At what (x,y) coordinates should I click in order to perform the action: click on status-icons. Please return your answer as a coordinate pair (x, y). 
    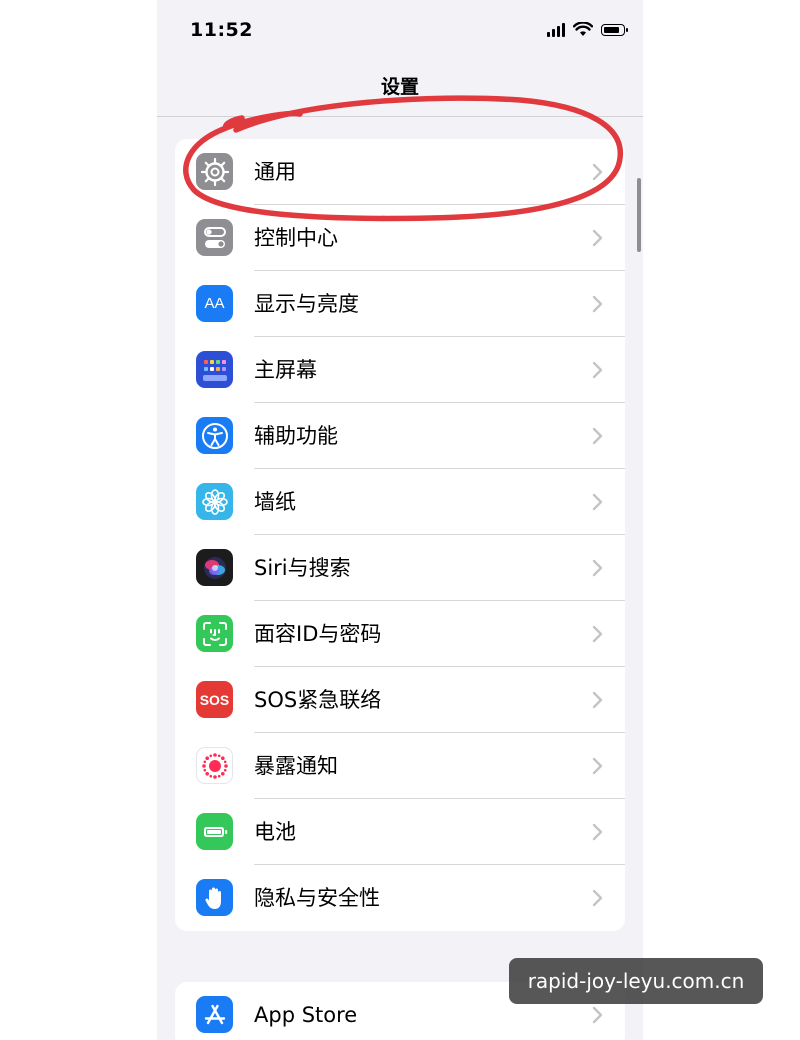
    Looking at the image, I should click on (587, 29).